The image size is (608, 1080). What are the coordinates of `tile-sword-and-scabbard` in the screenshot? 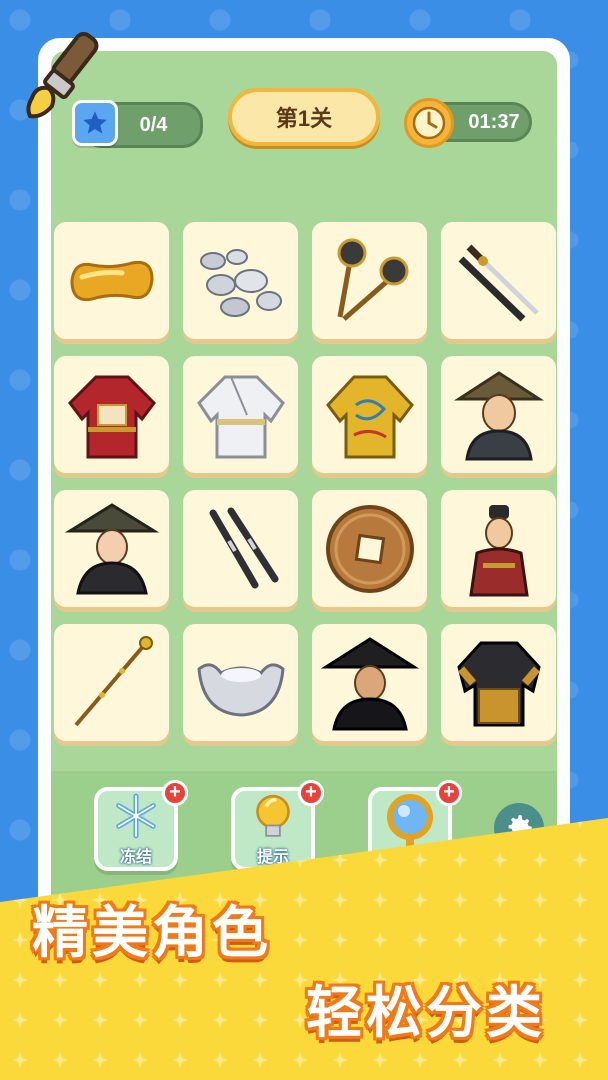 It's located at (498, 280).